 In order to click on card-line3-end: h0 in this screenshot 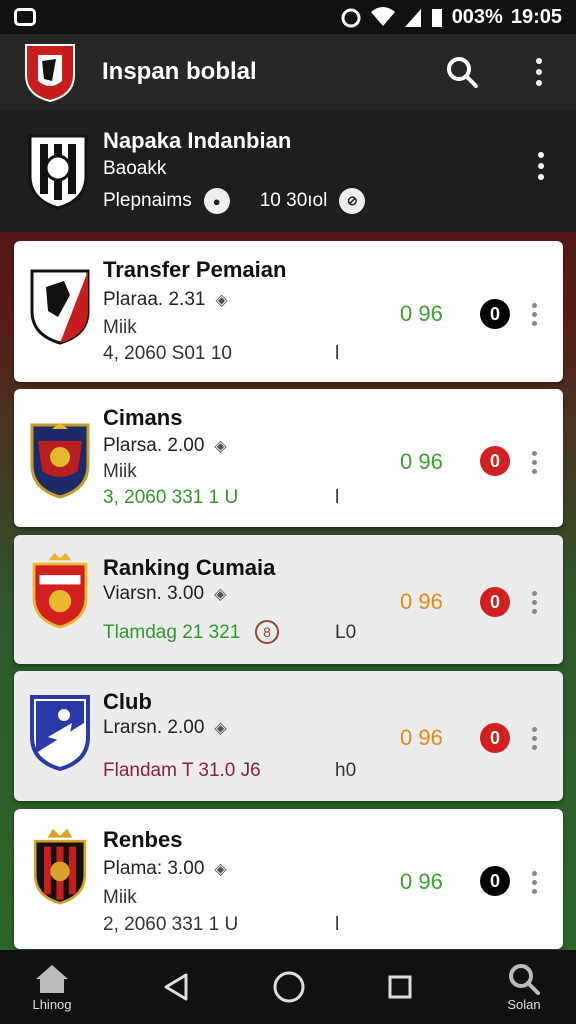, I will do `click(346, 770)`.